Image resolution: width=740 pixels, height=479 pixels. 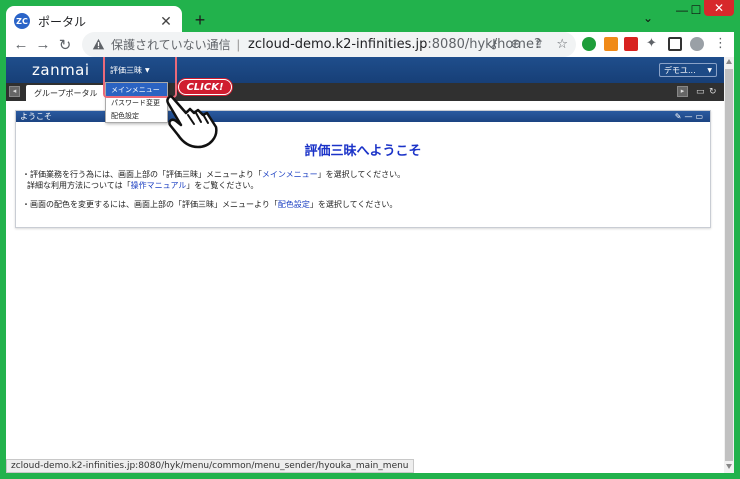 I want to click on new-tab-icon: +, so click(x=200, y=20).